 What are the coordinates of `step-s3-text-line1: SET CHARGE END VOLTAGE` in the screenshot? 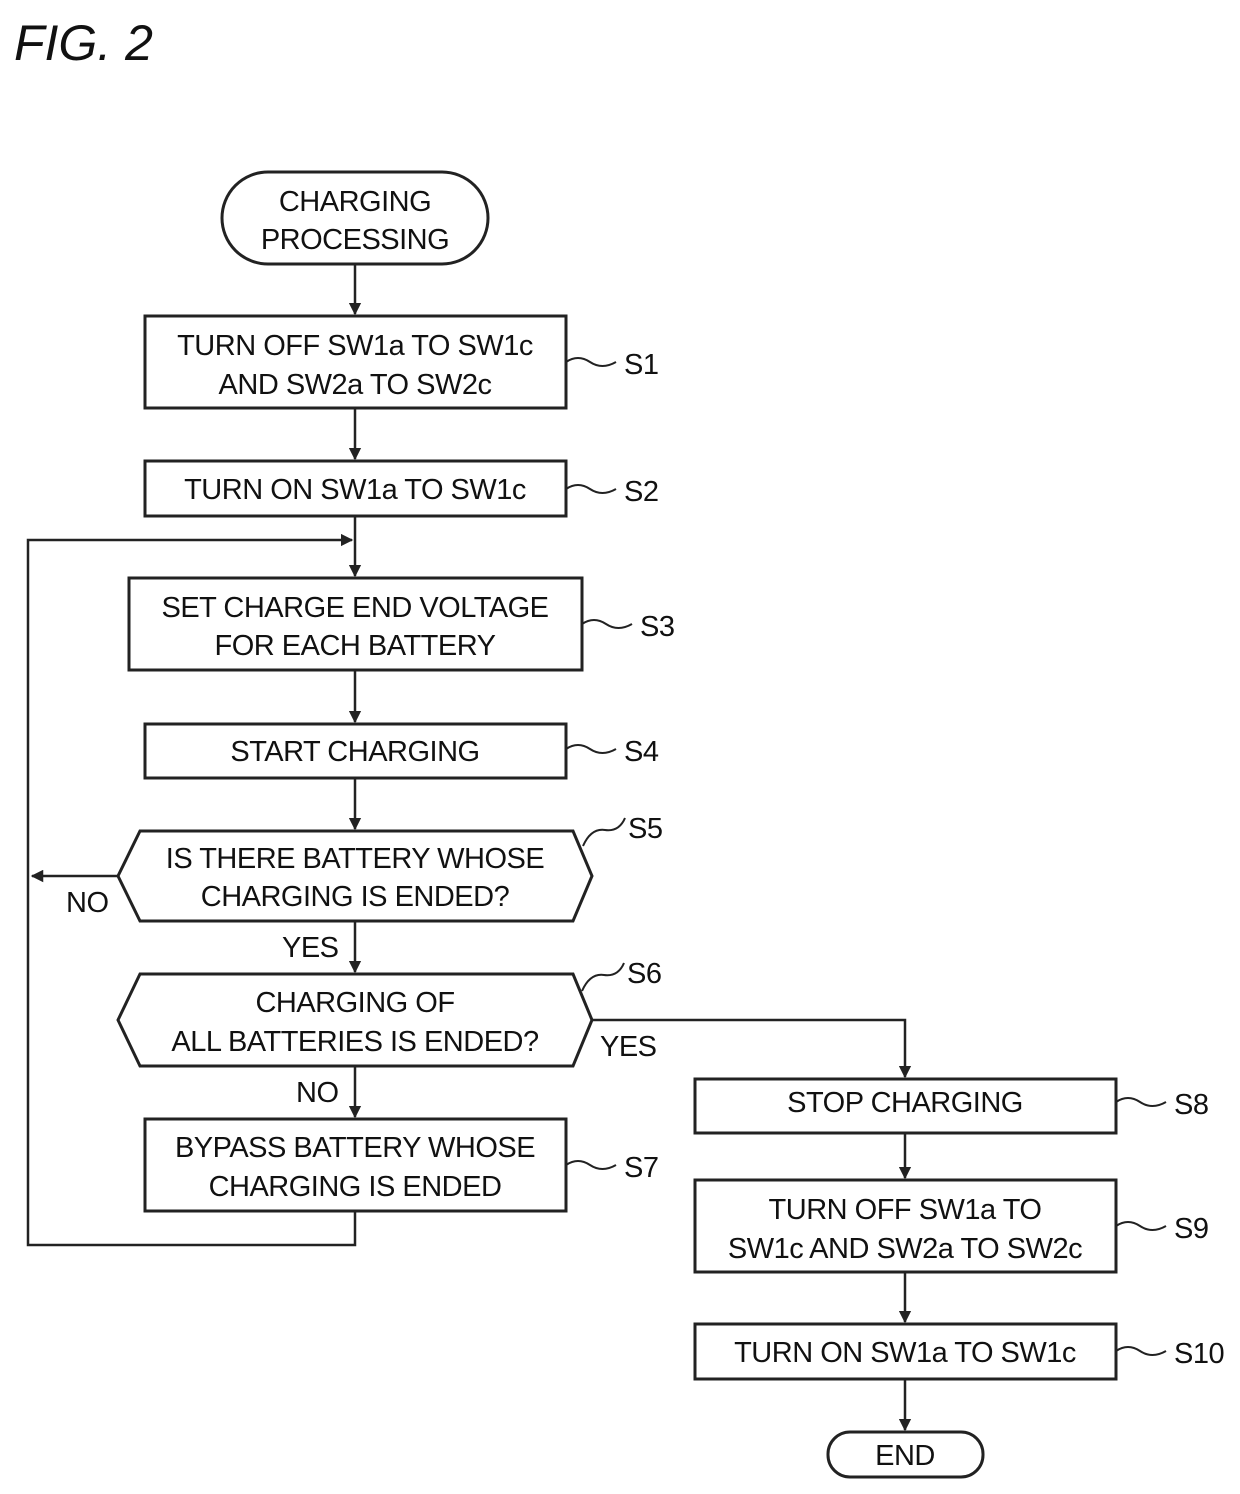 It's located at (354, 608).